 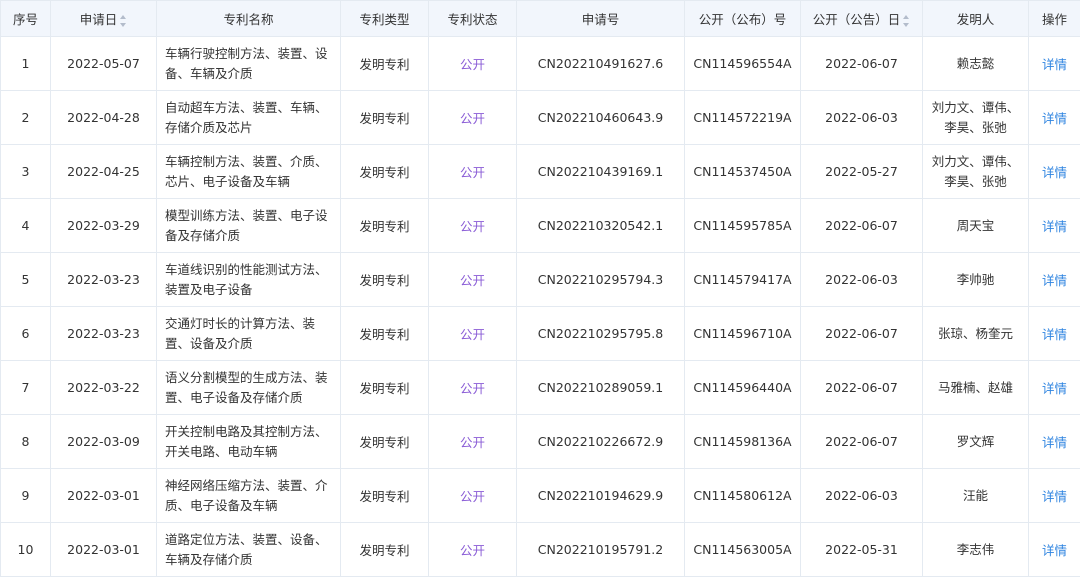 I want to click on cell-inventors: 周天宝, so click(x=975, y=225).